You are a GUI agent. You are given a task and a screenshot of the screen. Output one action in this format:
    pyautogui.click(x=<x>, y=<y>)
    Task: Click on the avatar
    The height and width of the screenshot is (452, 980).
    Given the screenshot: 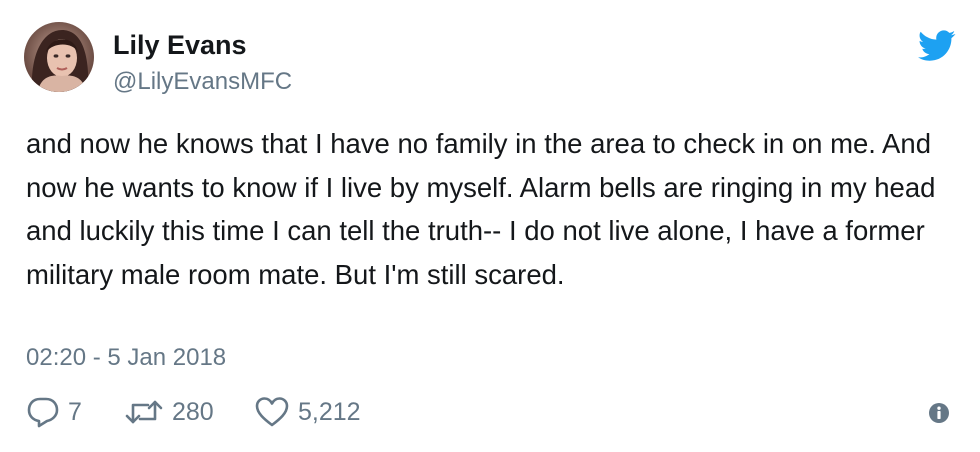 What is the action you would take?
    pyautogui.click(x=59, y=57)
    